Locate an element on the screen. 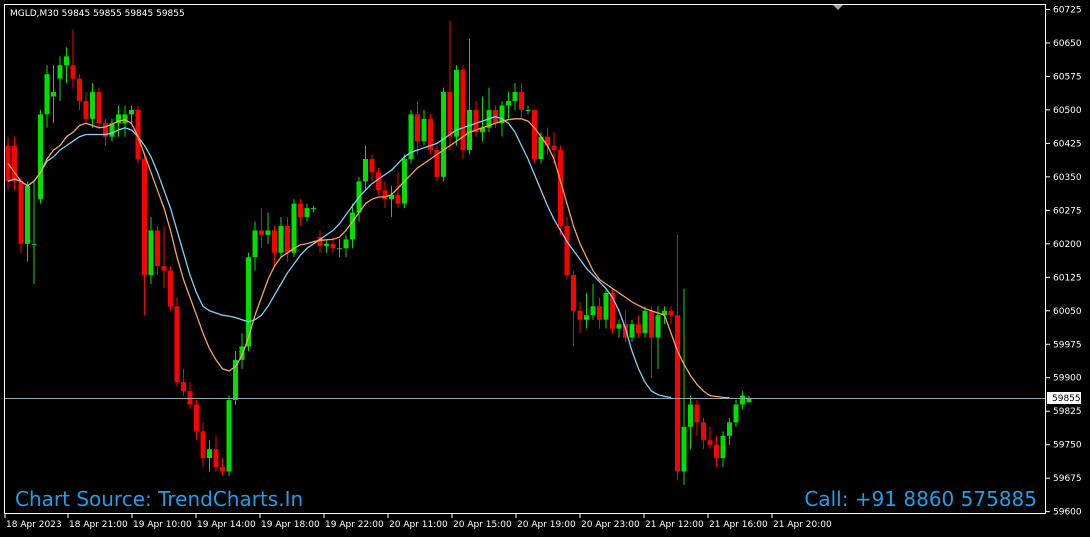 The width and height of the screenshot is (1090, 537). x-tick-label: 19 Apr 10:00 is located at coordinates (162, 525).